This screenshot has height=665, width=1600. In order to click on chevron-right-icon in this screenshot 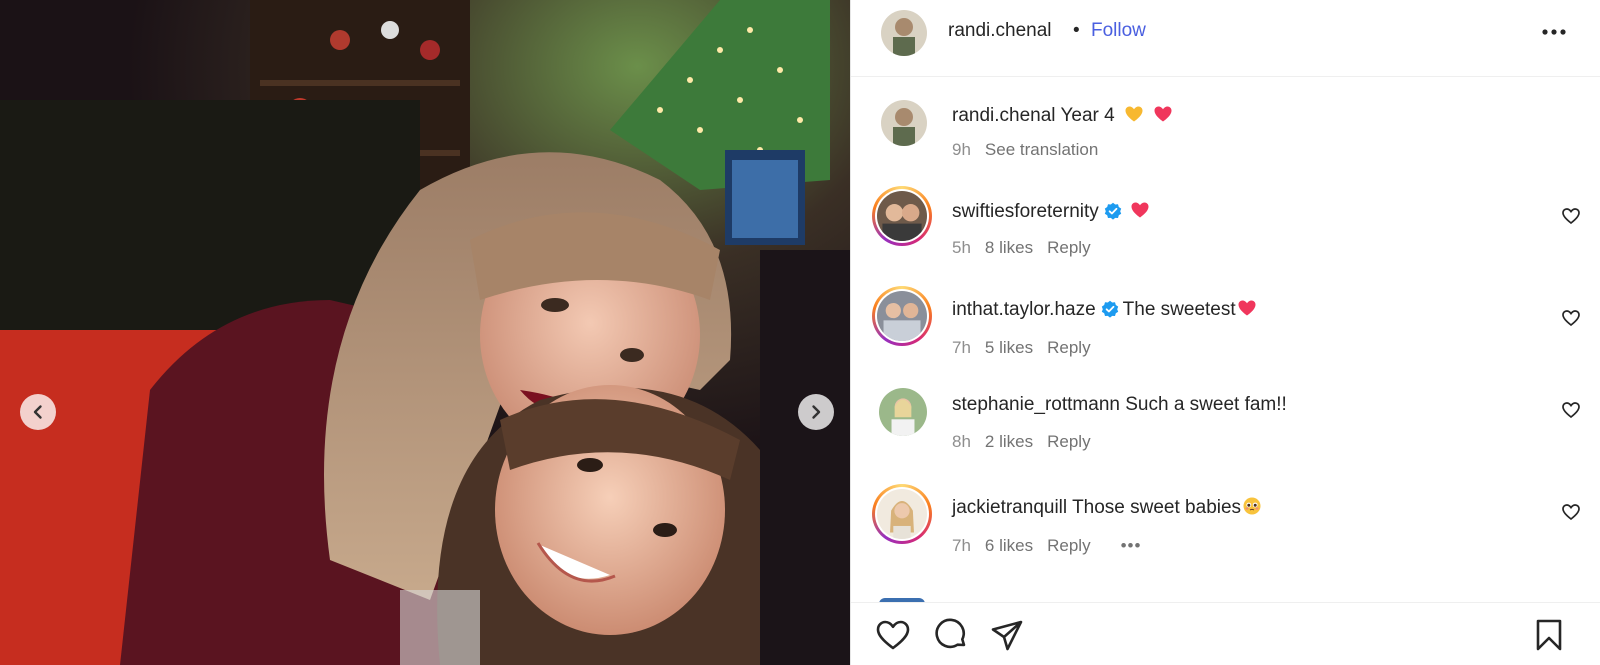, I will do `click(816, 412)`.